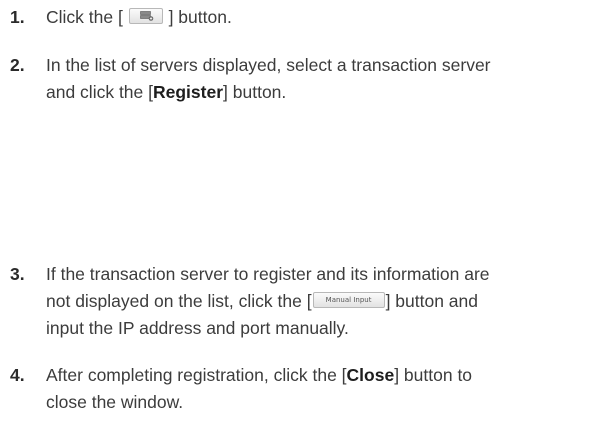 The height and width of the screenshot is (432, 601). Describe the element at coordinates (99, 92) in the screenshot. I see `step-text-start: and click the [` at that location.